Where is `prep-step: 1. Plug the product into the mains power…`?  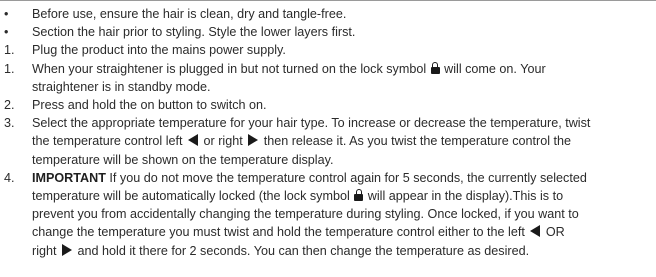
prep-step: 1. Plug the product into the mains power… is located at coordinates (328, 50).